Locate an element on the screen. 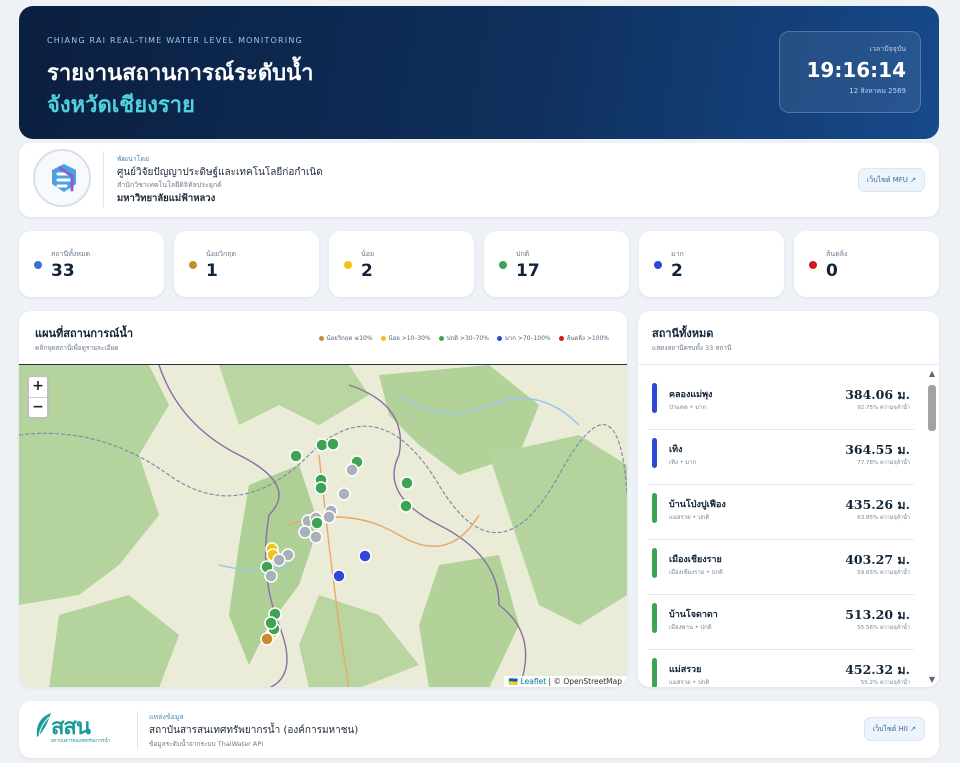 This screenshot has height=763, width=960. stat-value: 2 is located at coordinates (677, 271).